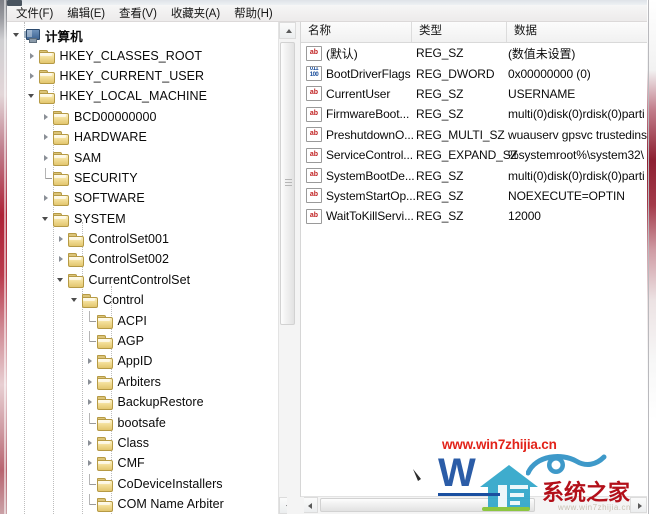 The width and height of the screenshot is (656, 514). I want to click on menu-view: 查看(V), so click(138, 14).